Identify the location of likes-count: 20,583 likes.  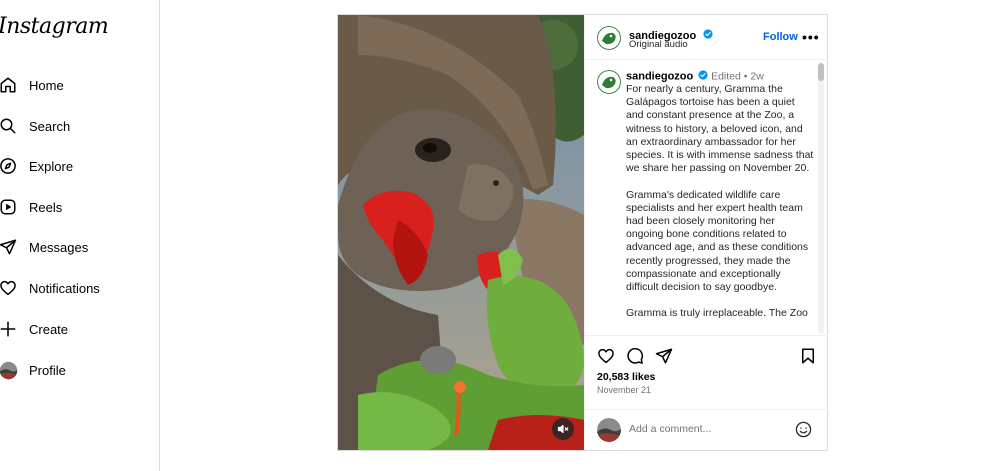
(626, 377).